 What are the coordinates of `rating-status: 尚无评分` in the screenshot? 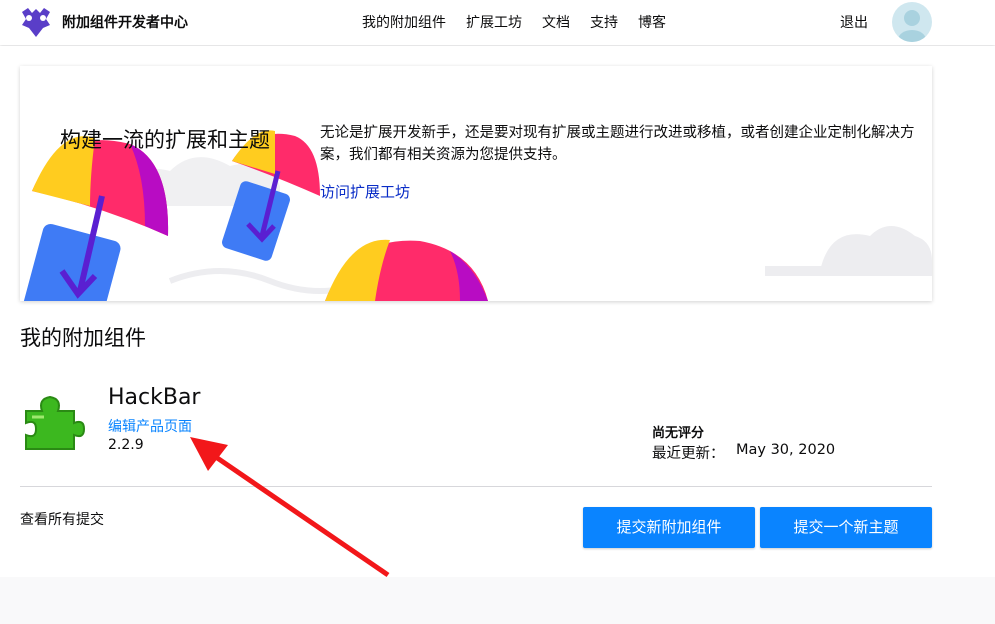 It's located at (678, 433).